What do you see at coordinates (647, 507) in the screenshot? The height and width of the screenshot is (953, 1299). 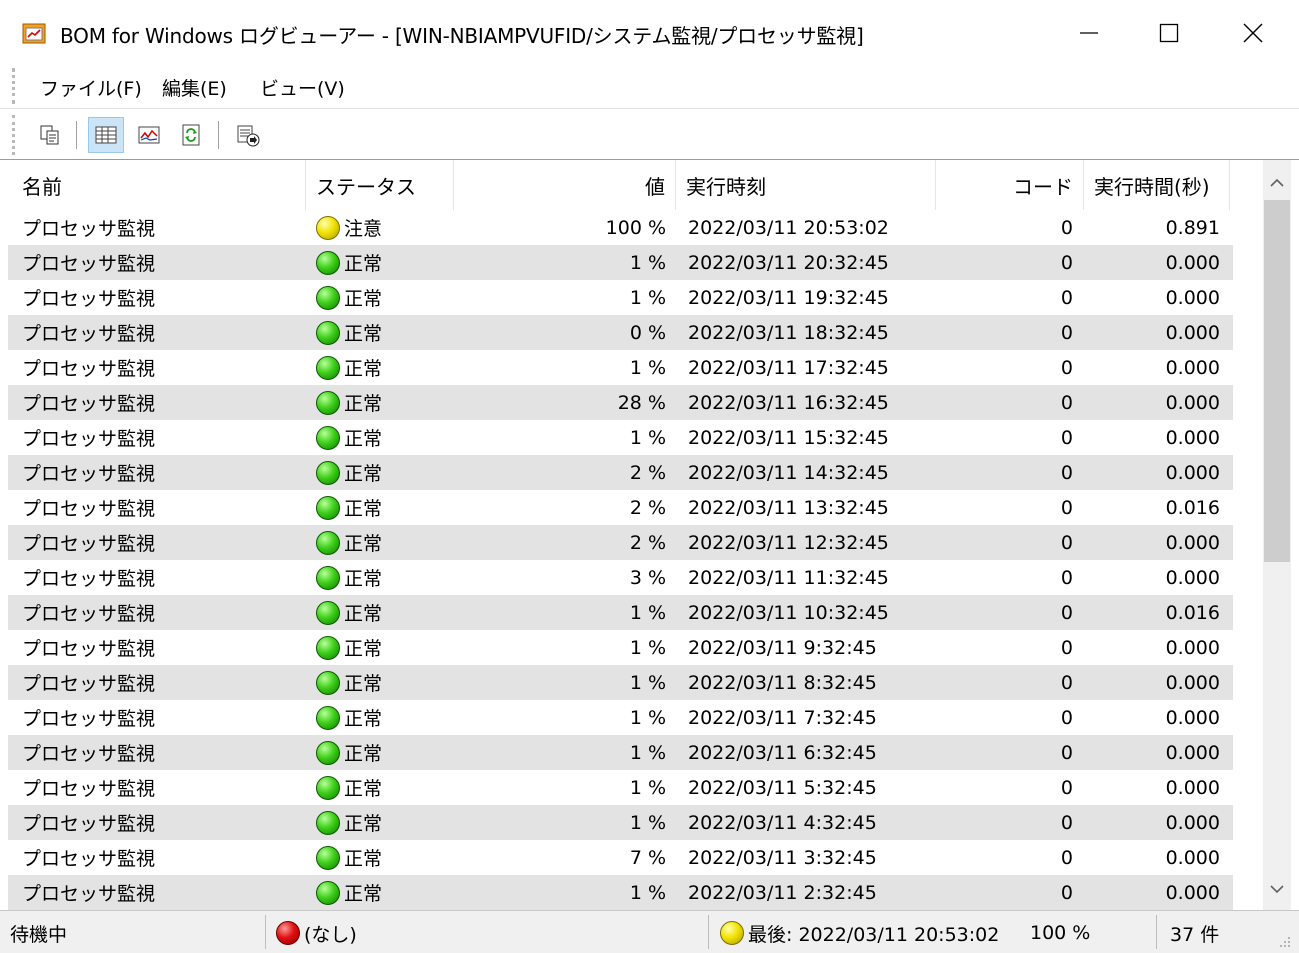 I see `row-value: 2 %` at bounding box center [647, 507].